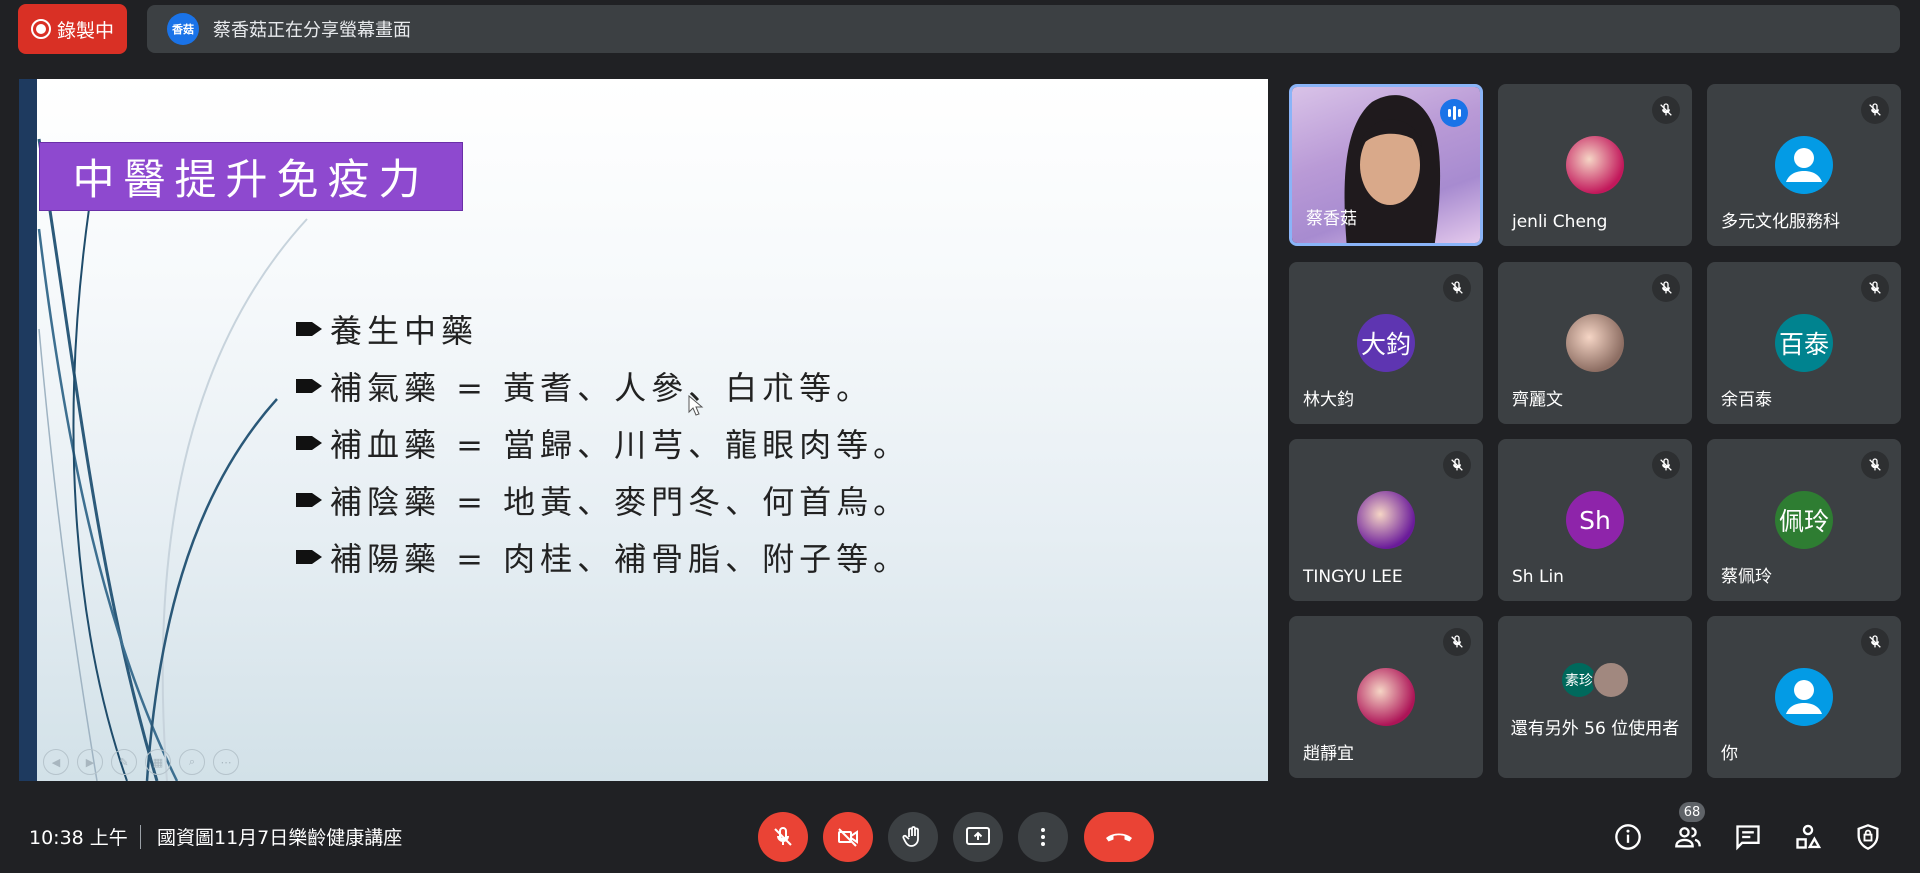 This screenshot has width=1920, height=873. What do you see at coordinates (192, 762) in the screenshot?
I see `zoom-icon: ⌕` at bounding box center [192, 762].